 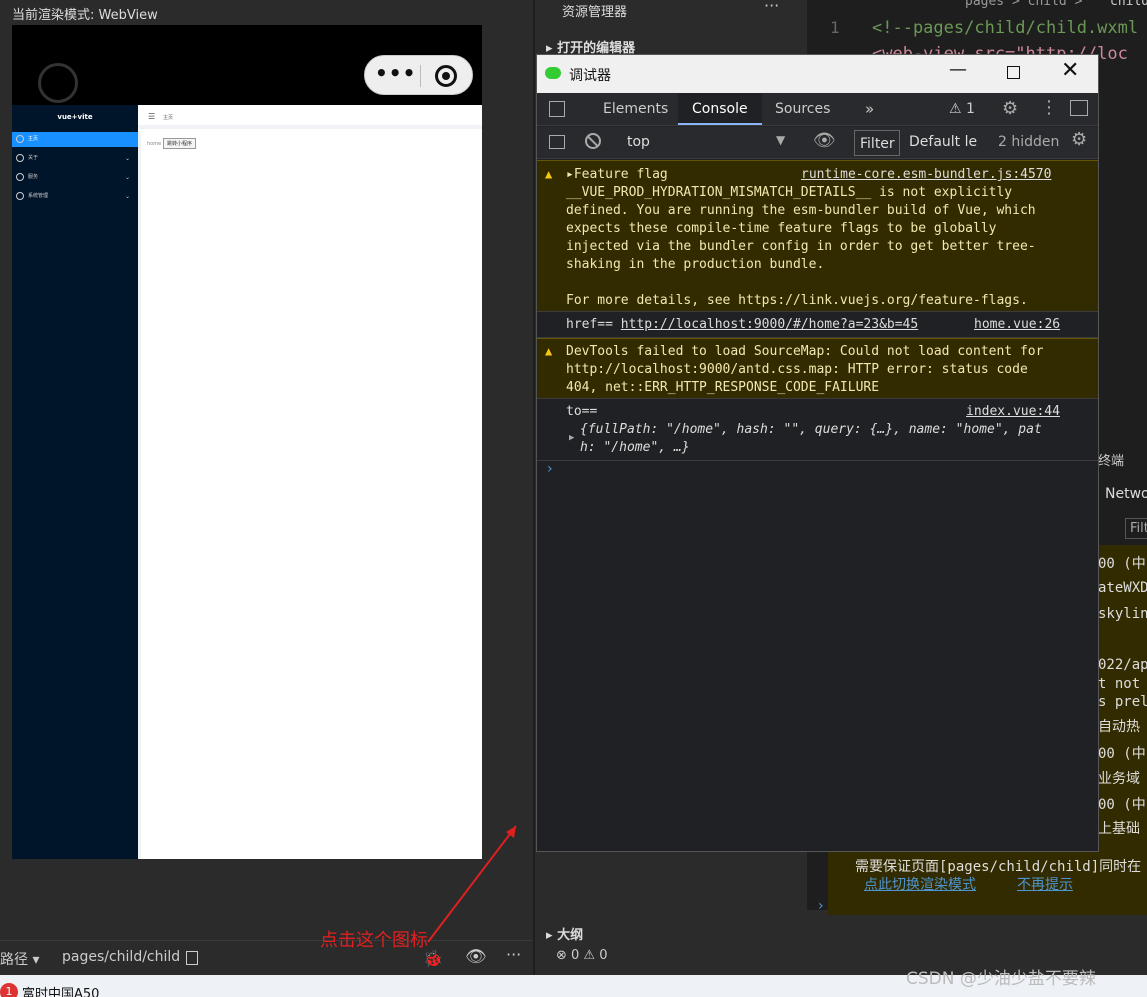 What do you see at coordinates (247, 65) in the screenshot?
I see `phone-navbar: •••` at bounding box center [247, 65].